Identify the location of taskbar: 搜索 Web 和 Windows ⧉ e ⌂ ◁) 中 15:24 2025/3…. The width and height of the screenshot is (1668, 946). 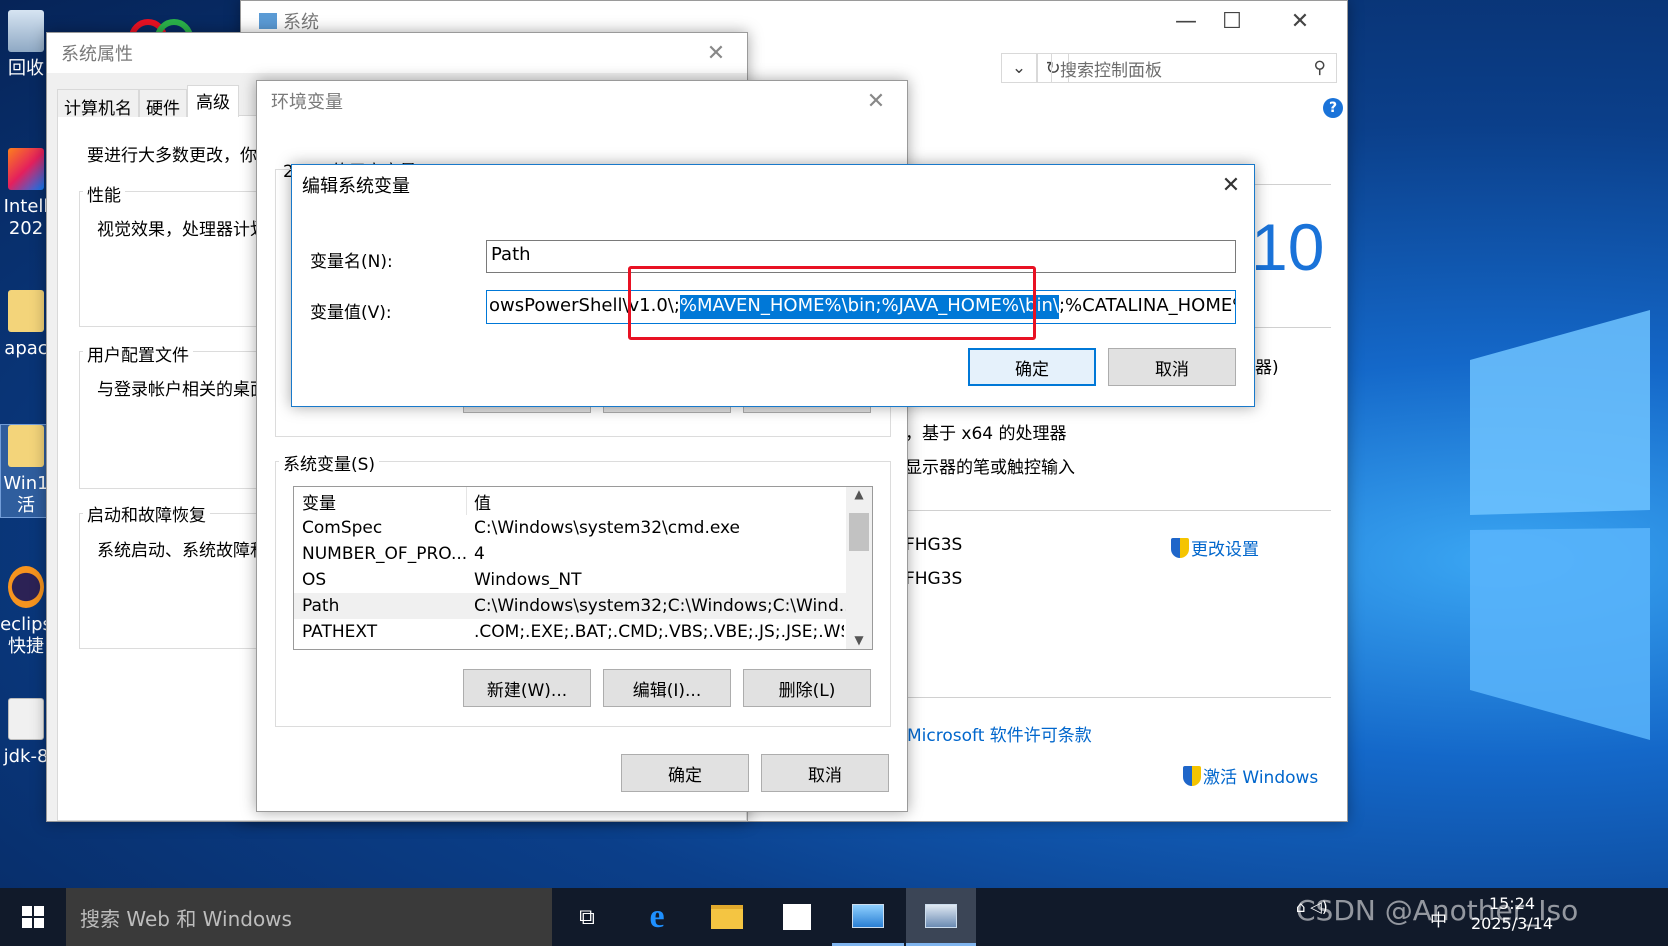
(834, 917).